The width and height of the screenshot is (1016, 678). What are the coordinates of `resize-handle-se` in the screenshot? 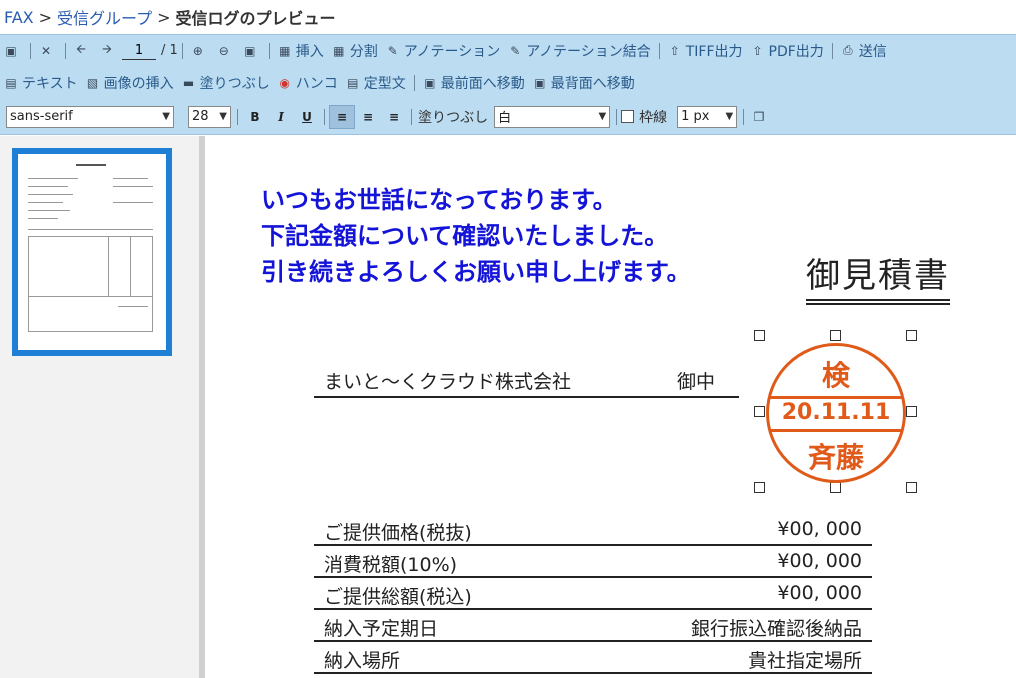 It's located at (911, 487).